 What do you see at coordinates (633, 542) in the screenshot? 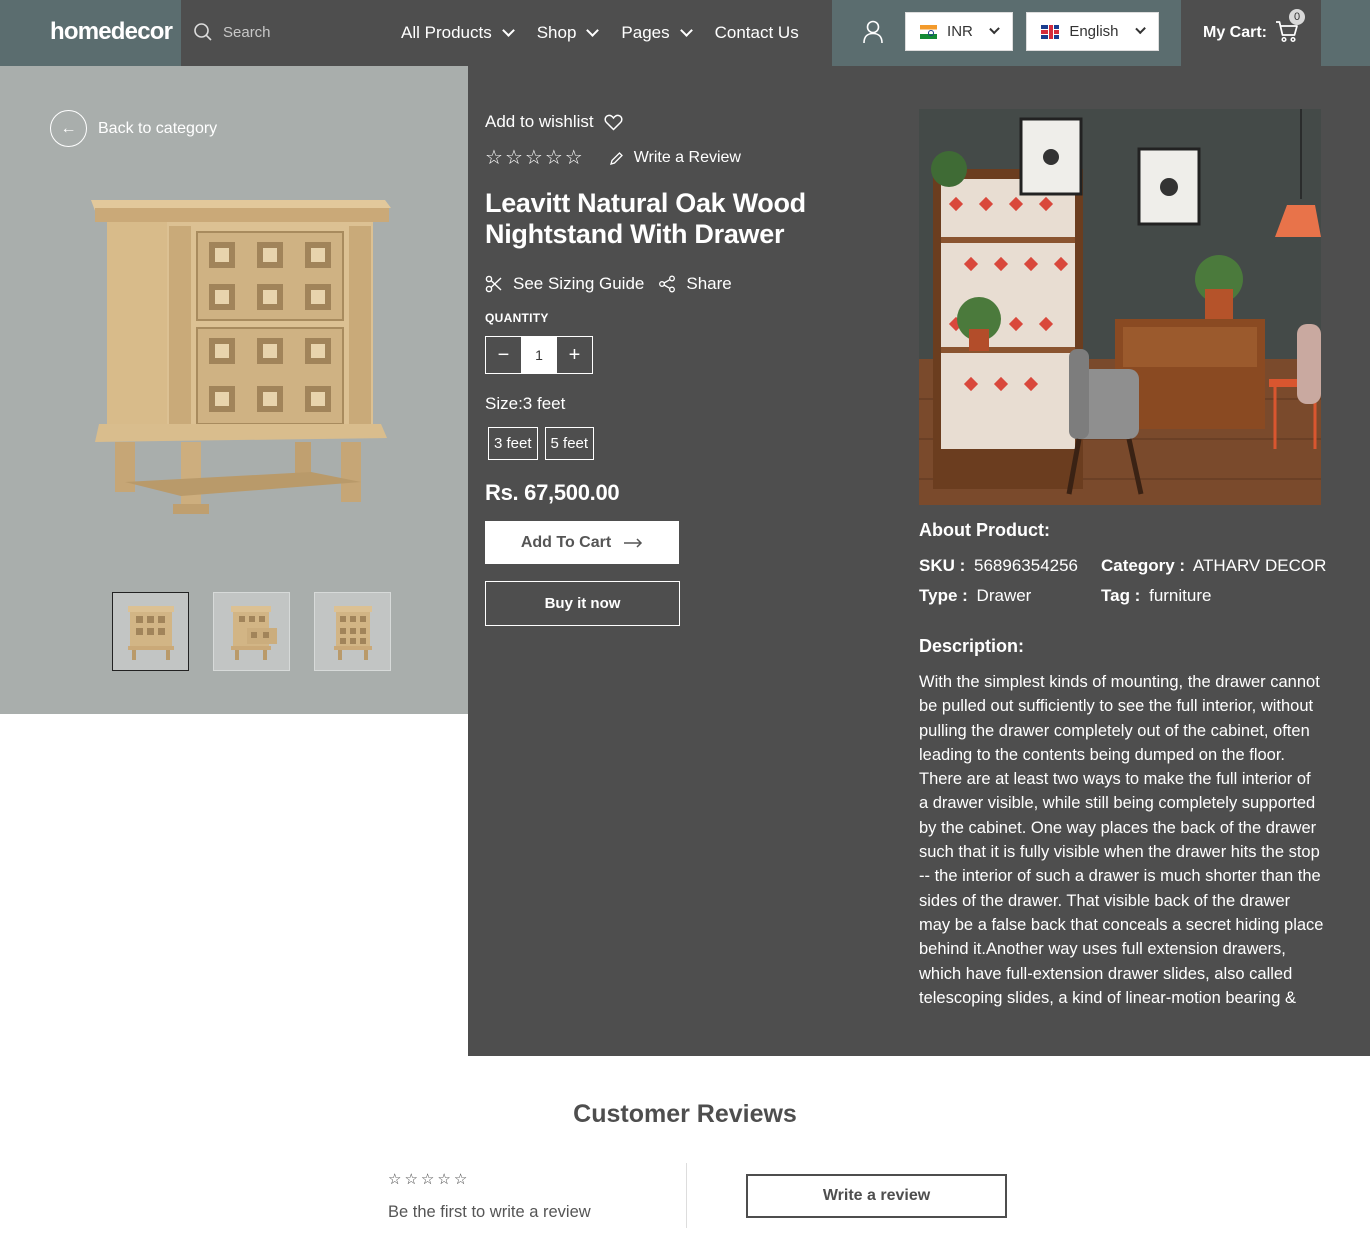
I see `arrow-right-icon` at bounding box center [633, 542].